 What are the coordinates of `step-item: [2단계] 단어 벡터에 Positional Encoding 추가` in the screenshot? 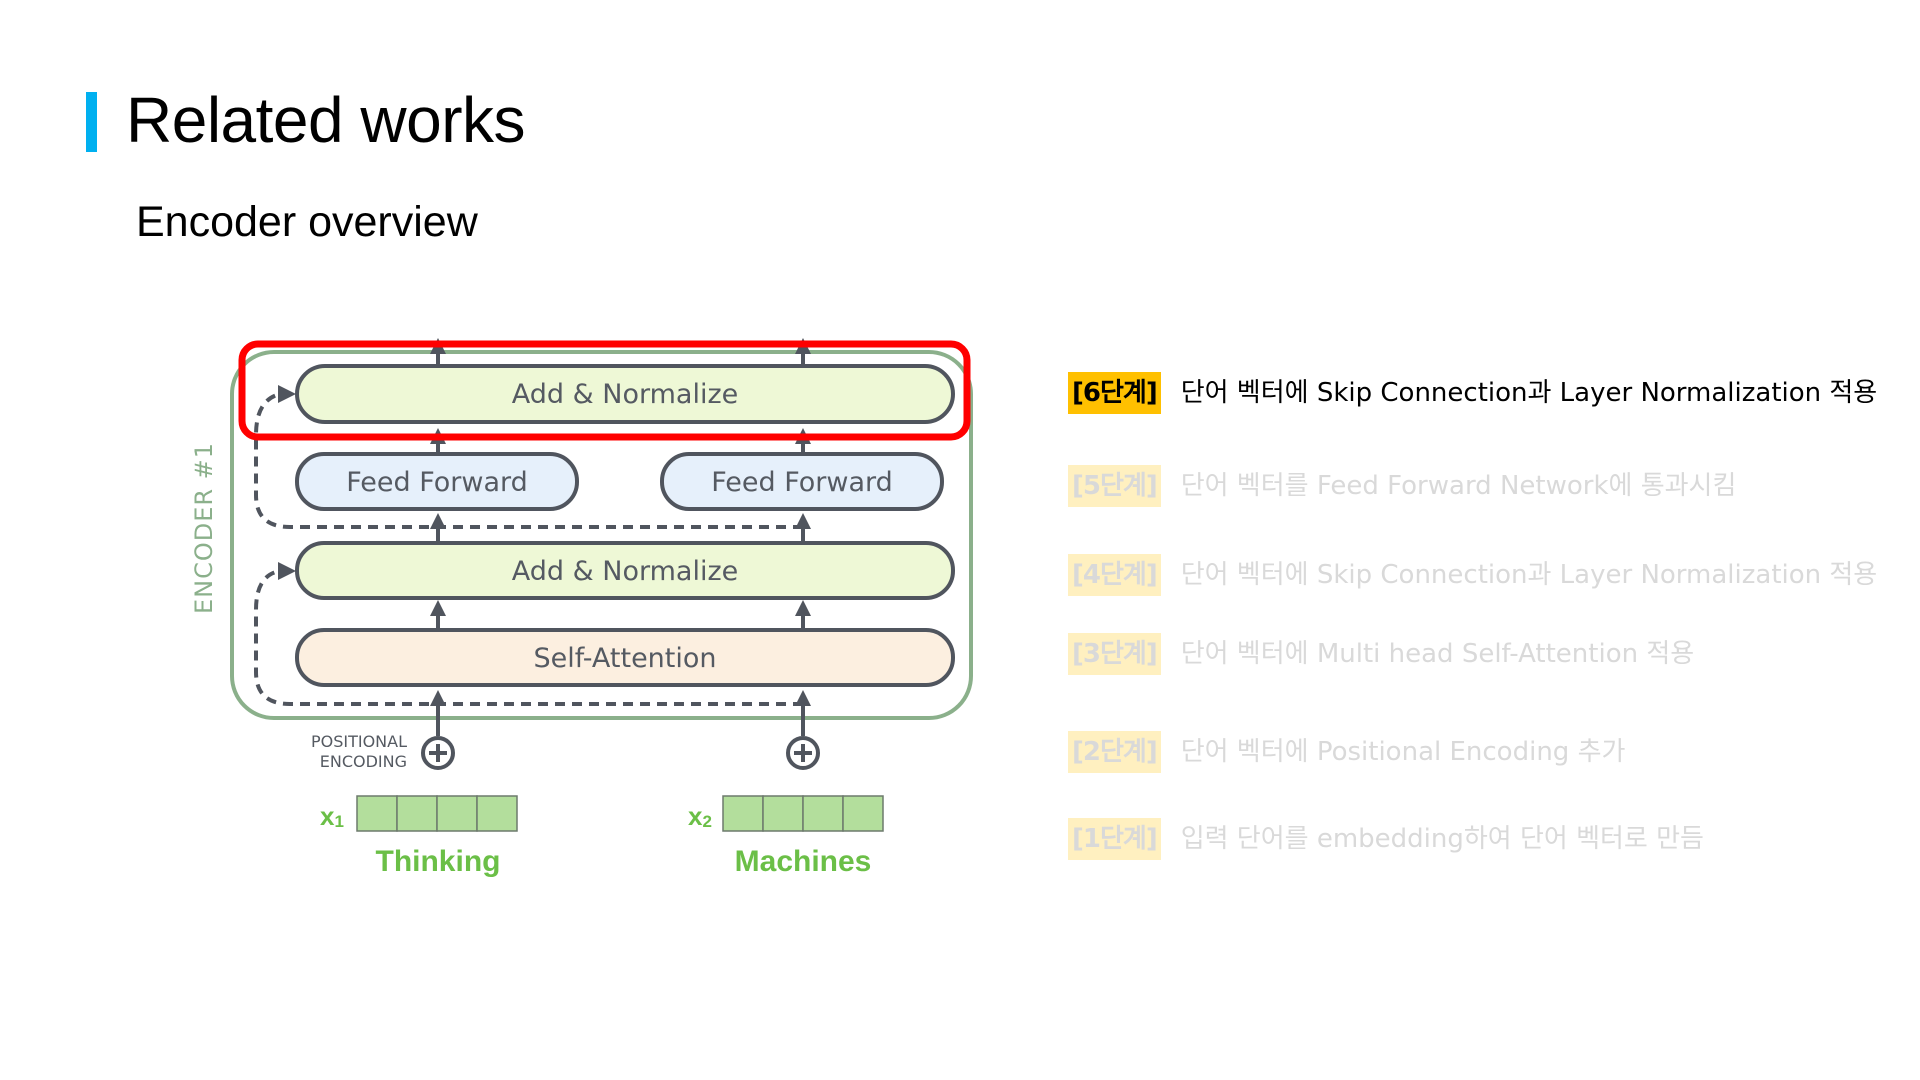 It's located at (1346, 752).